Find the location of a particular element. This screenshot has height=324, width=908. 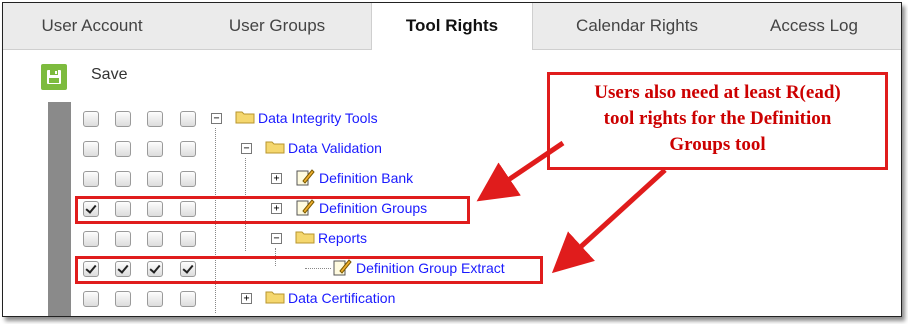

annotation-arrows is located at coordinates (571, 207).